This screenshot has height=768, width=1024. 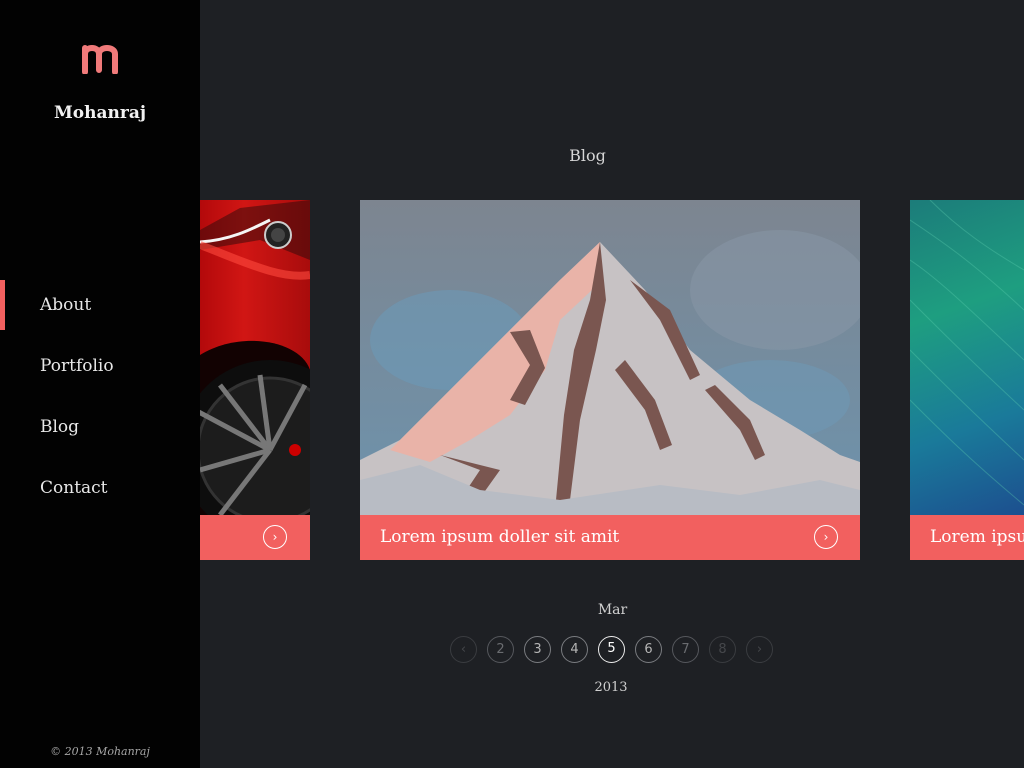 I want to click on page-3: 3, so click(x=537, y=649).